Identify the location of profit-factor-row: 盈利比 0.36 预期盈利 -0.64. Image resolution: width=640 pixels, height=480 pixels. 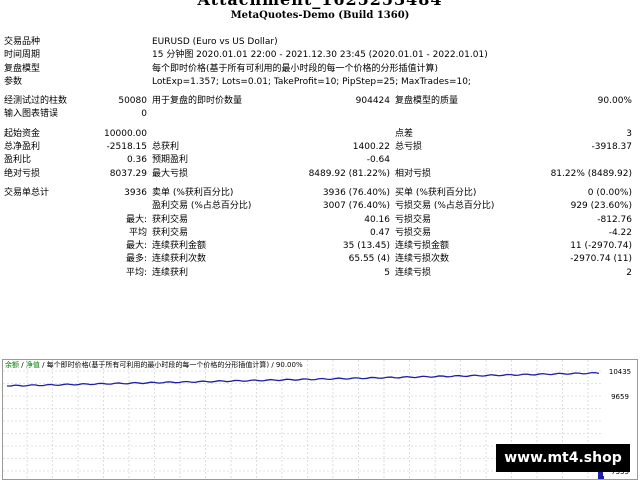
(320, 160).